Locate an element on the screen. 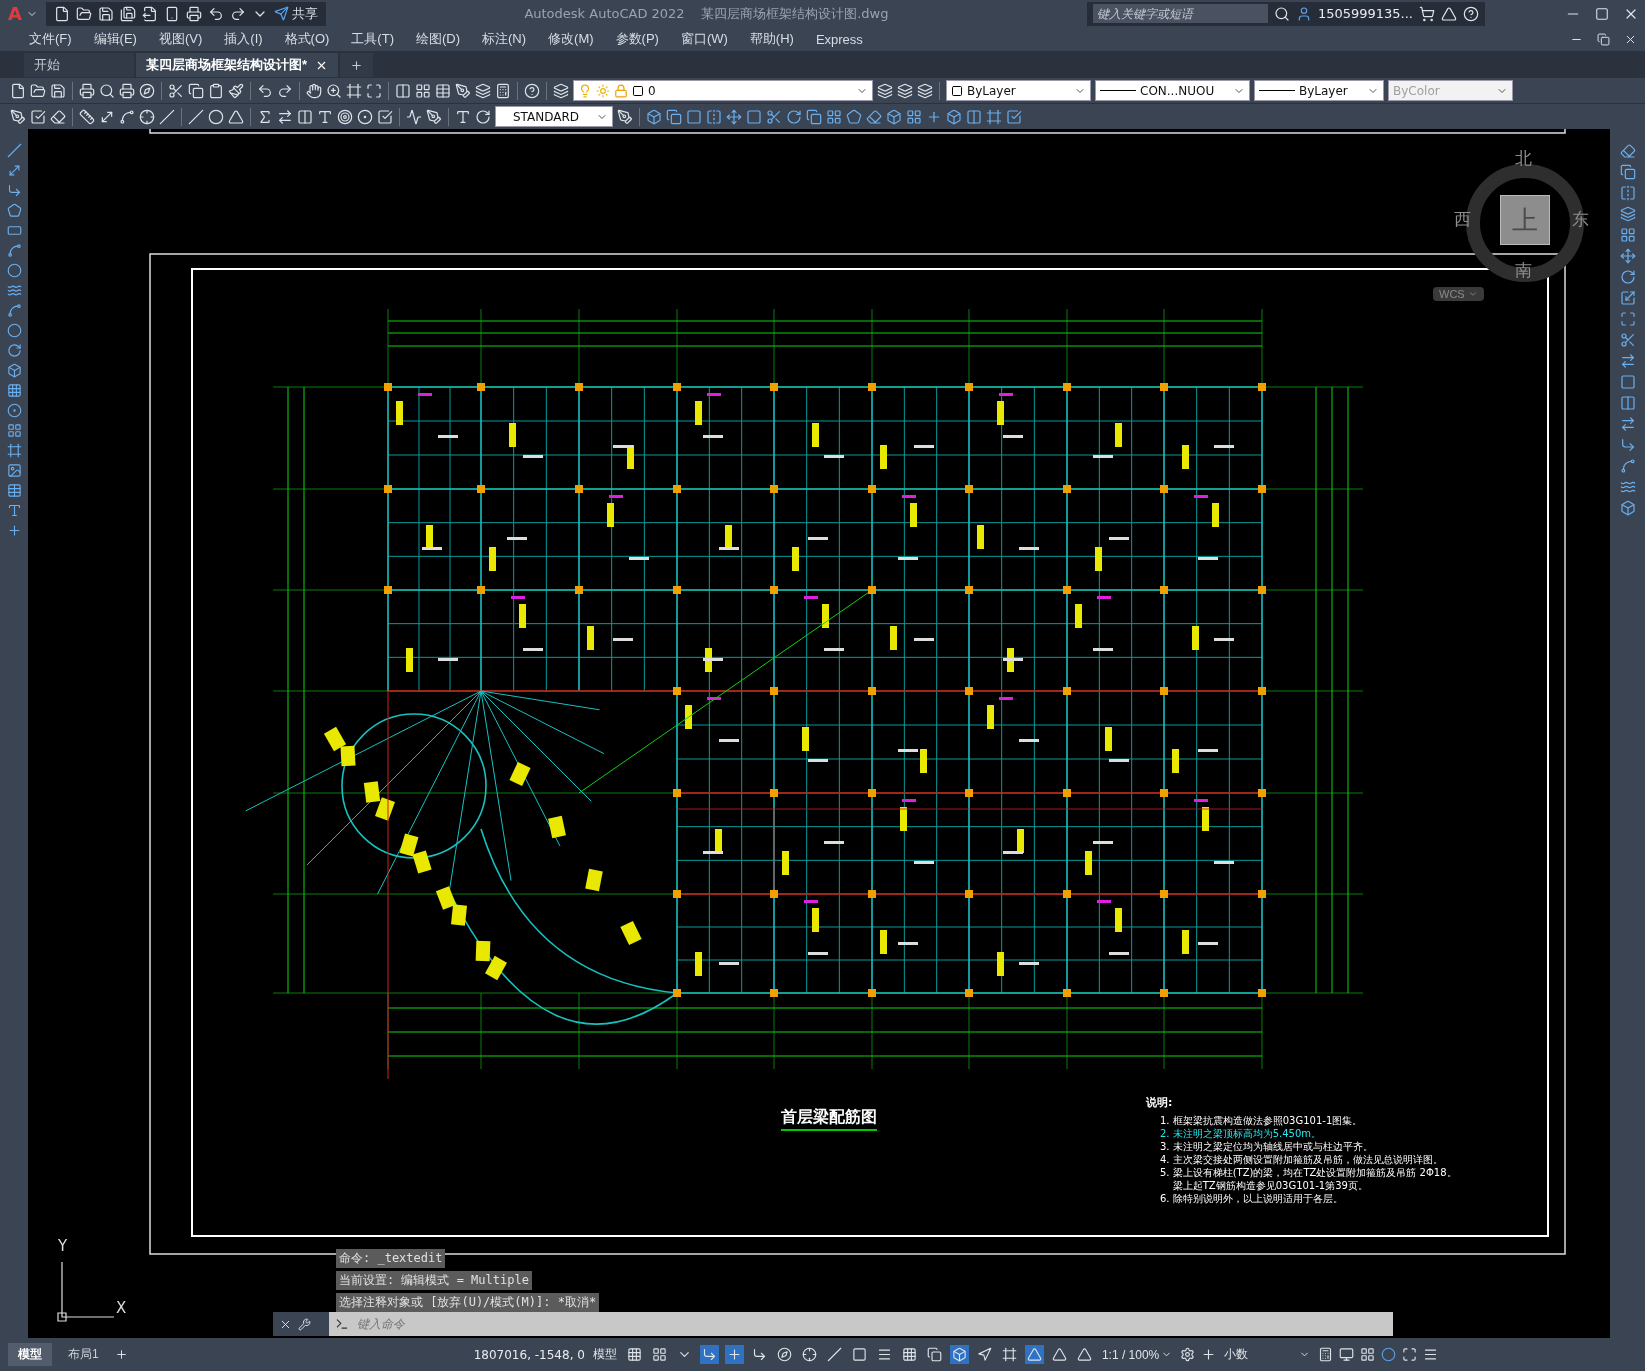 The width and height of the screenshot is (1645, 1371). note-line: 3. 未注明之梁定位均为轴线居中或与柱边平齐。 is located at coordinates (1266, 1147).